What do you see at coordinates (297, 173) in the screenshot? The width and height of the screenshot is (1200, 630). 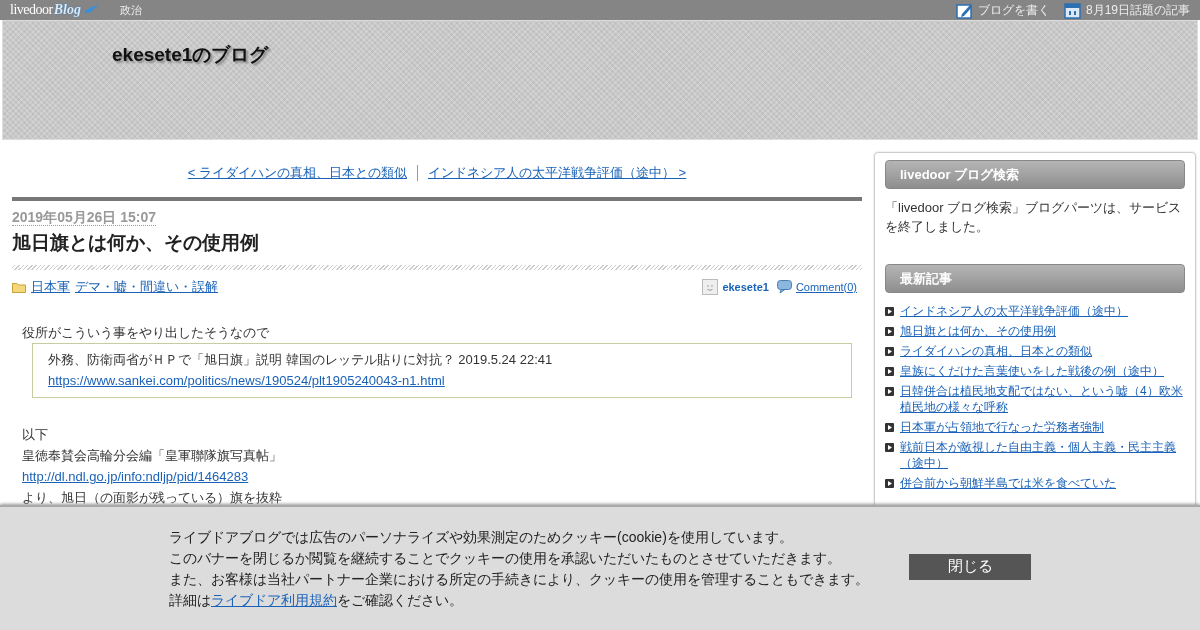 I see `previous-article-link: < ライダイハンの真相、日本との類似` at bounding box center [297, 173].